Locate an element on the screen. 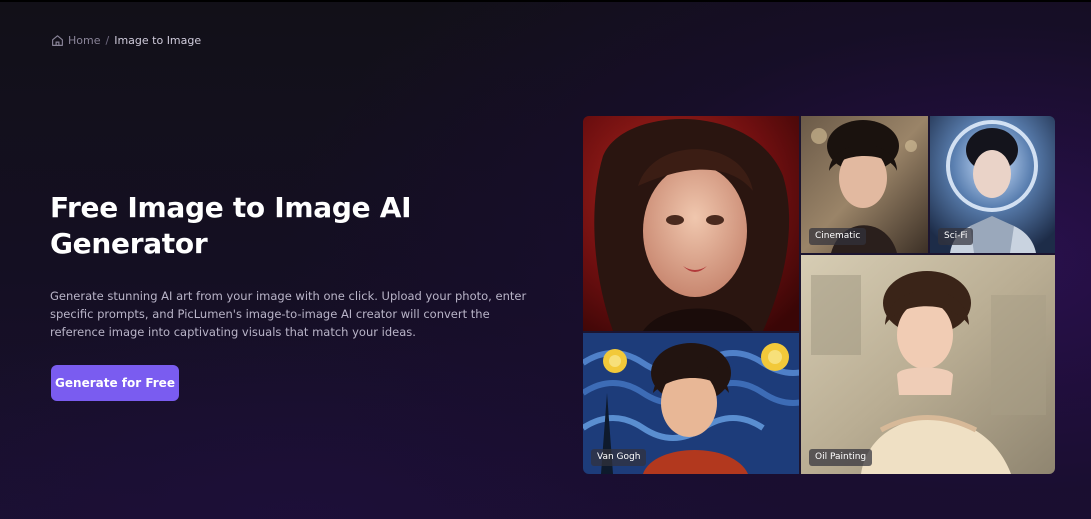 The image size is (1091, 519). breadcrumb-current: Image to Image is located at coordinates (158, 40).